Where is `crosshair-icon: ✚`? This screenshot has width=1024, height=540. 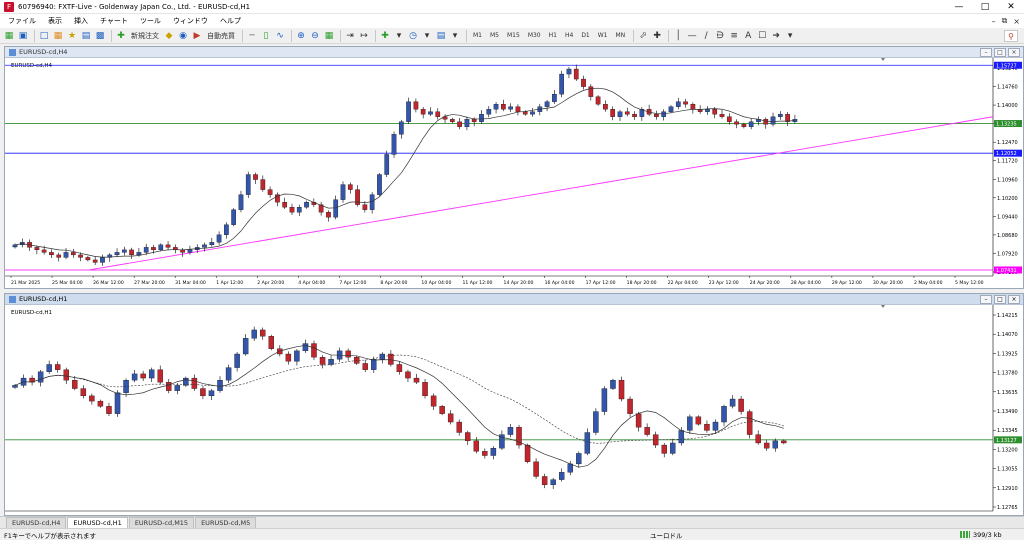
crosshair-icon: ✚ is located at coordinates (657, 35).